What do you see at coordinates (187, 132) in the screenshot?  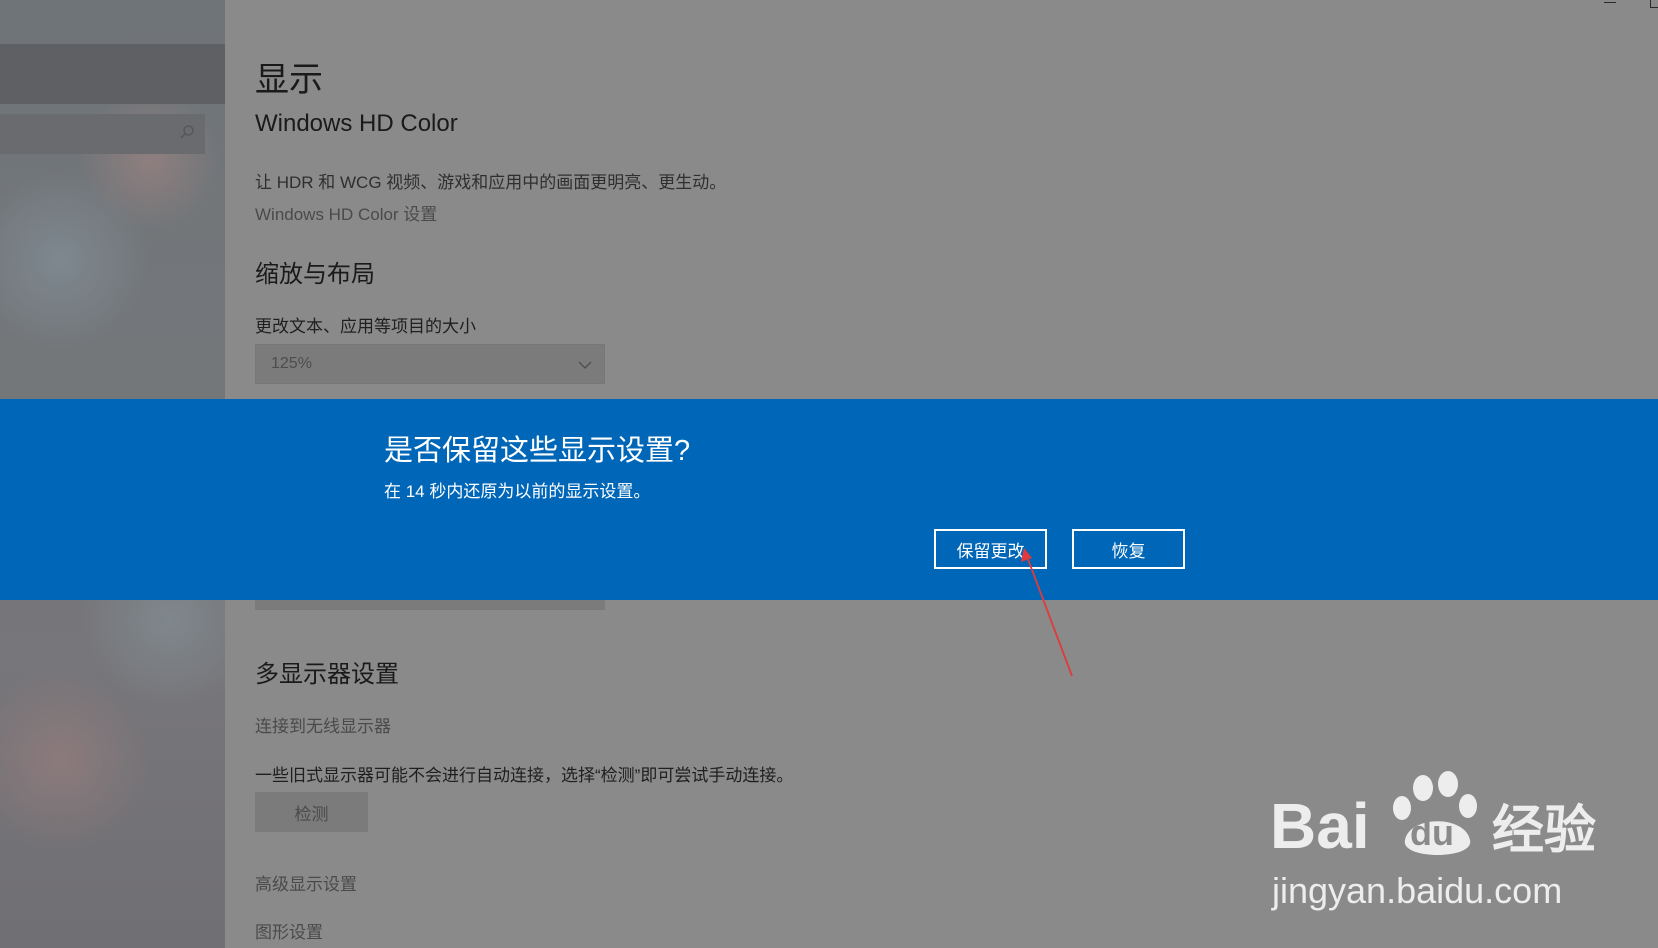 I see `search-icon` at bounding box center [187, 132].